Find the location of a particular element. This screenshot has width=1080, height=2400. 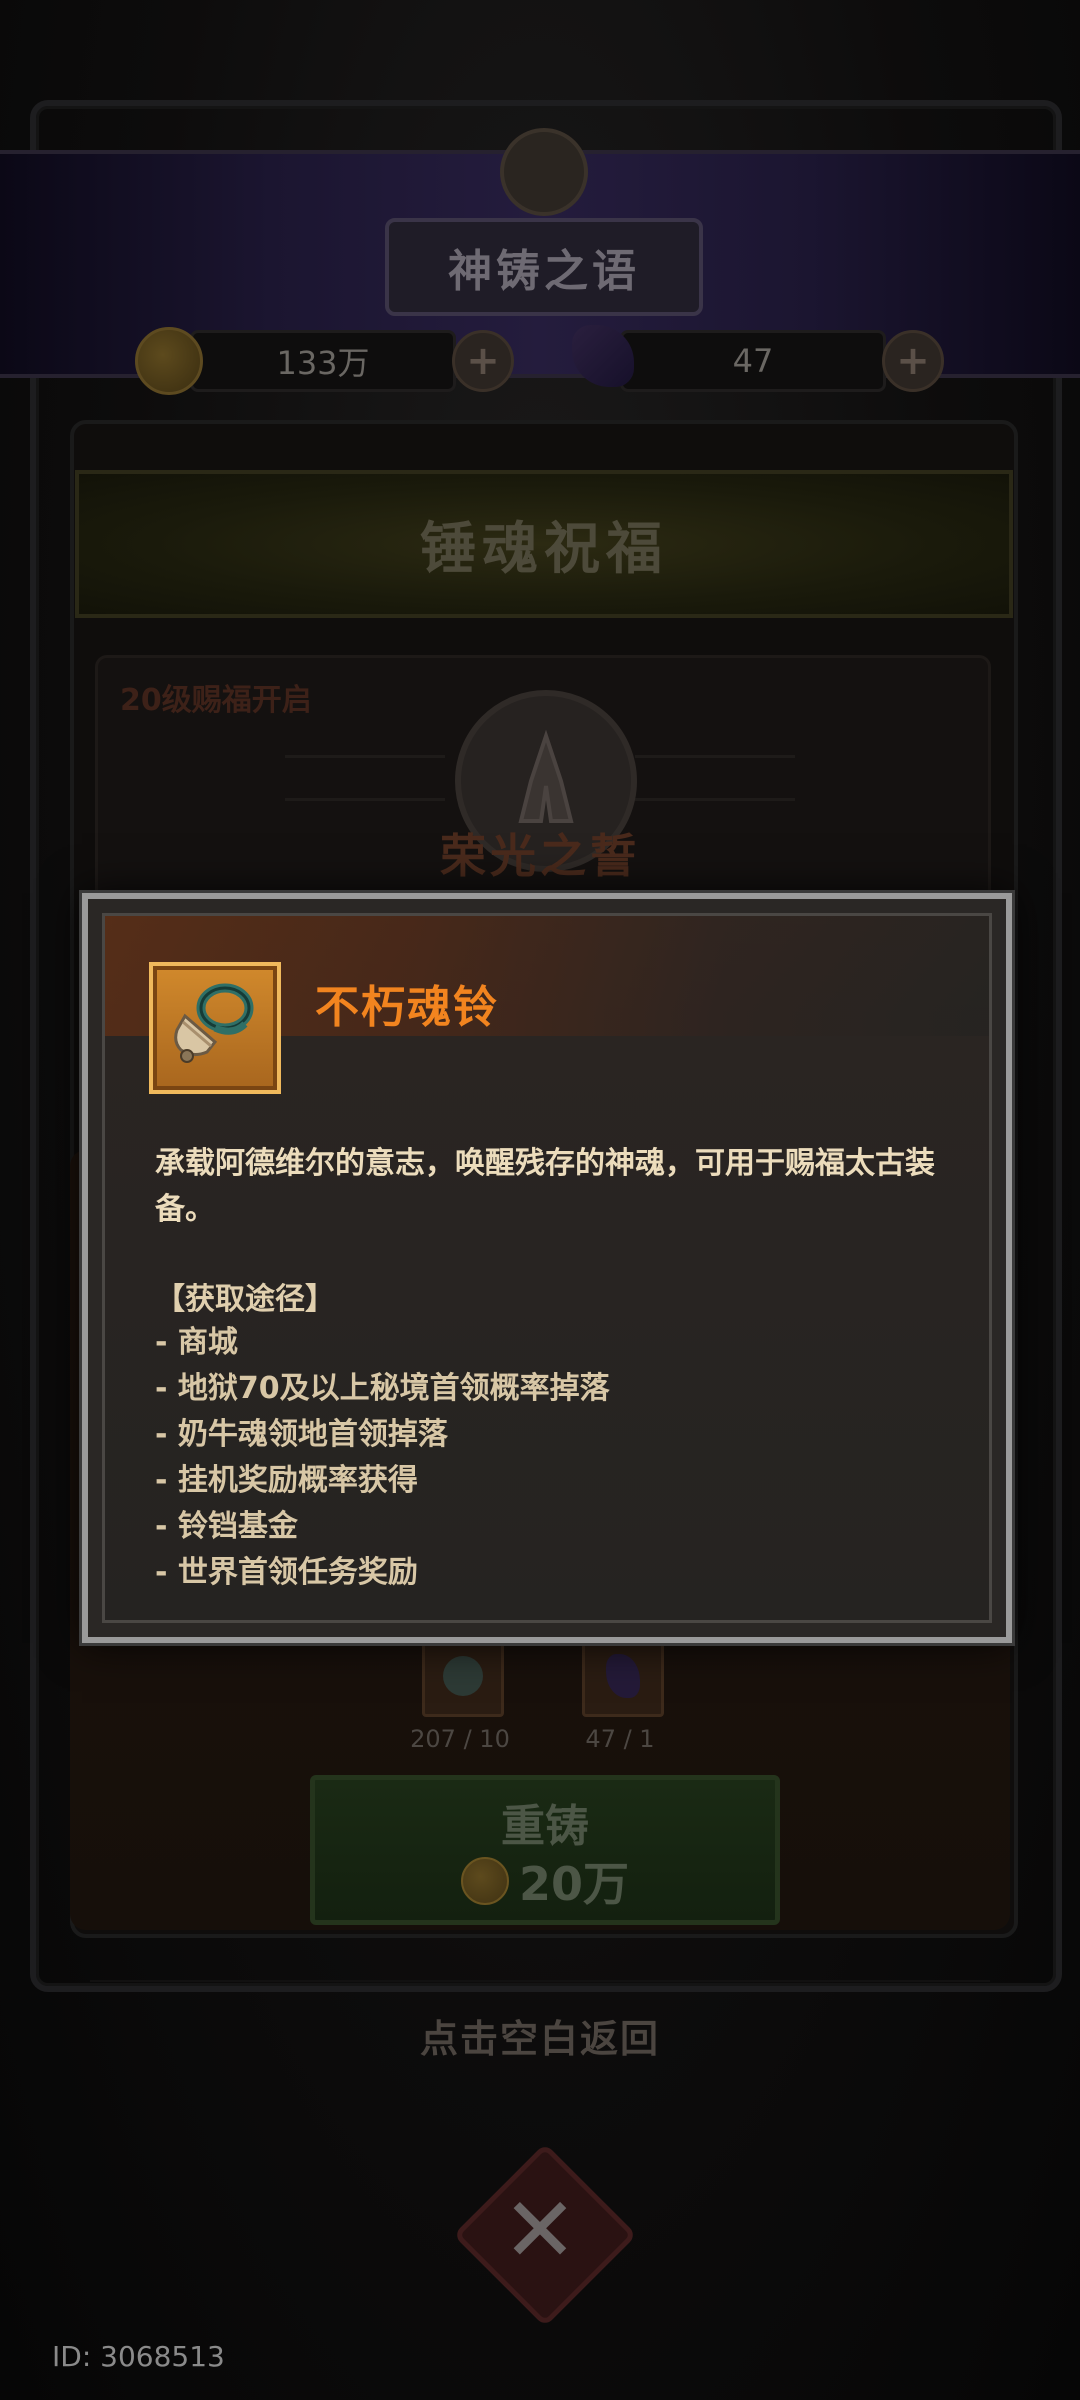

gold-amount: 133万 is located at coordinates (323, 361).